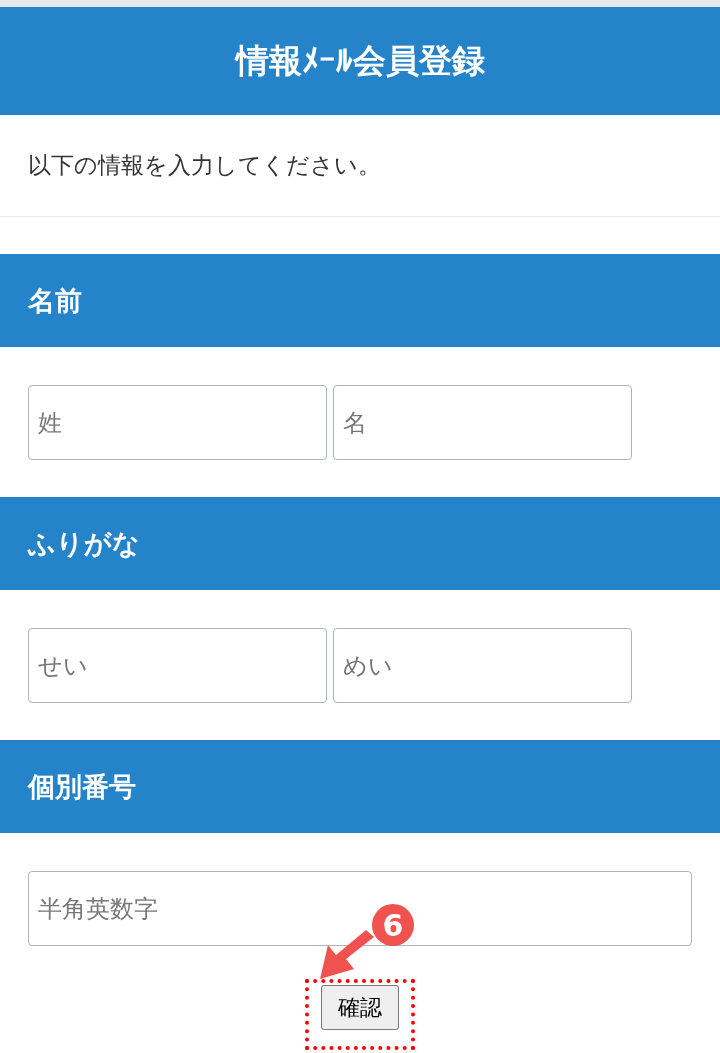  What do you see at coordinates (55, 300) in the screenshot?
I see `section-title: 名前` at bounding box center [55, 300].